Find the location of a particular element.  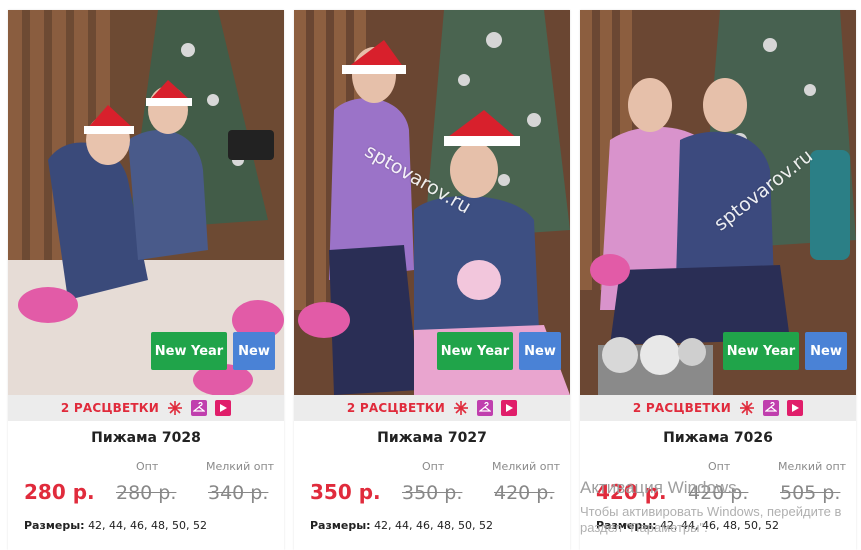

retail-price: 420 р. is located at coordinates (631, 492).